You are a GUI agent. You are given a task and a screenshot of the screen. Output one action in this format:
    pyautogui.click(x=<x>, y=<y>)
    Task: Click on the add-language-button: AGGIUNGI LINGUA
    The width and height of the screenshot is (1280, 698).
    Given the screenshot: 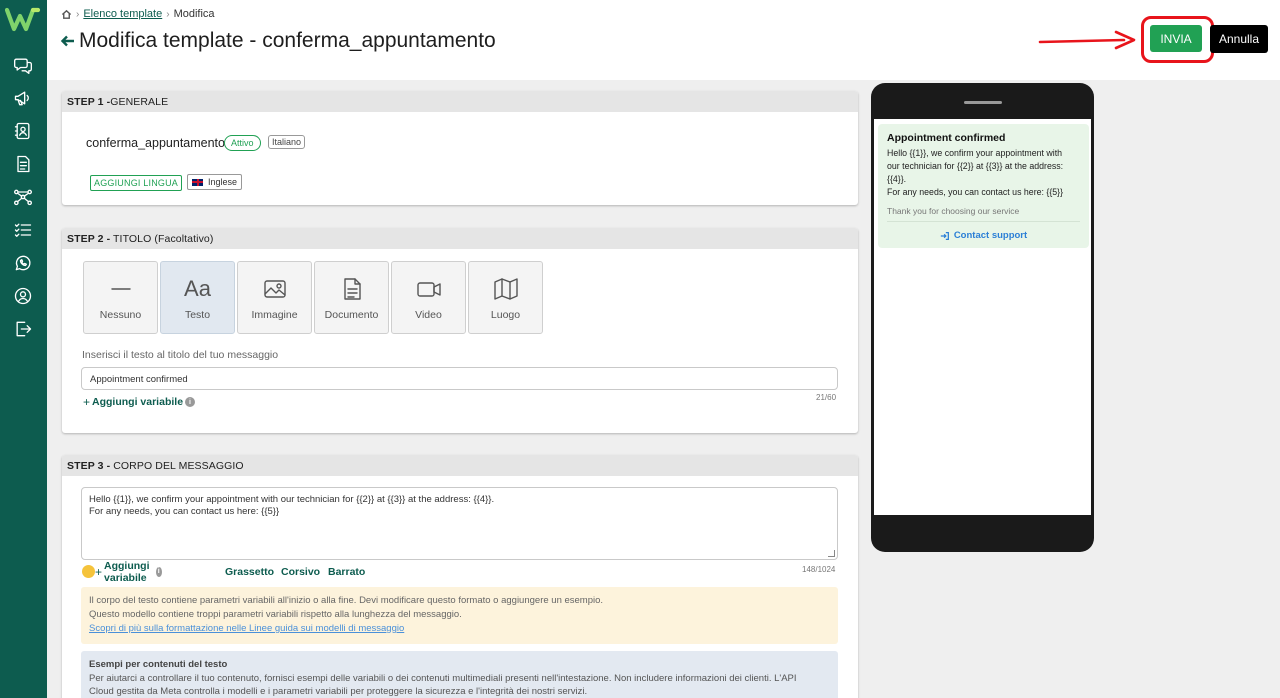 What is the action you would take?
    pyautogui.click(x=136, y=183)
    